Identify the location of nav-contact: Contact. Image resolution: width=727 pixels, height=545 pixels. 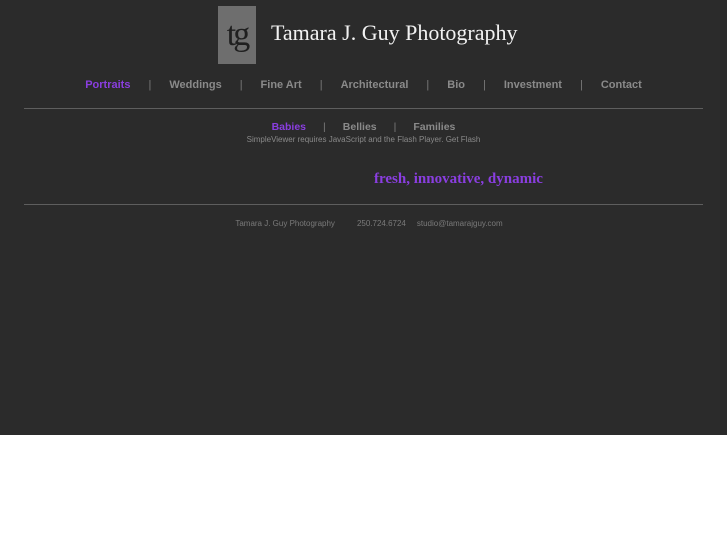
(621, 85).